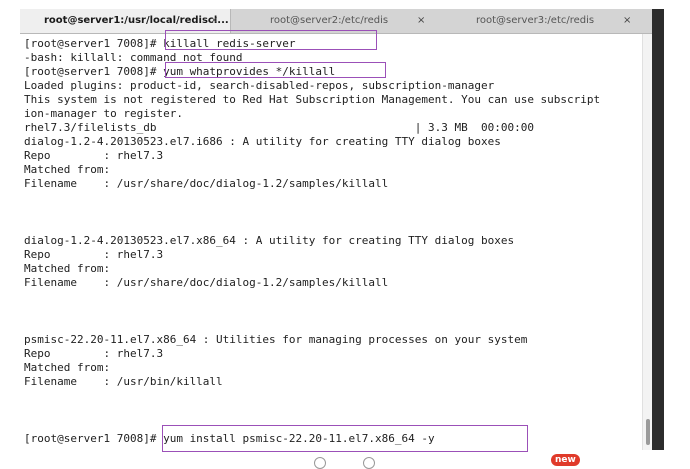 Image resolution: width=690 pixels, height=469 pixels. Describe the element at coordinates (648, 432) in the screenshot. I see `scrollbar-thumb` at that location.